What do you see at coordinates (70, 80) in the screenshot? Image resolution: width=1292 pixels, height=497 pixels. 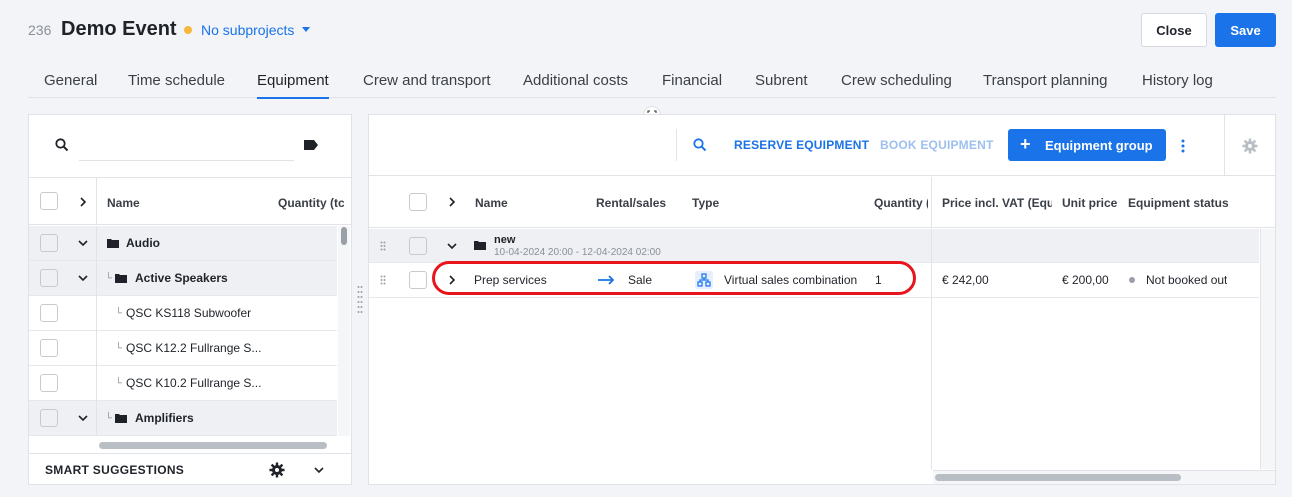 I see `tab-general: General` at bounding box center [70, 80].